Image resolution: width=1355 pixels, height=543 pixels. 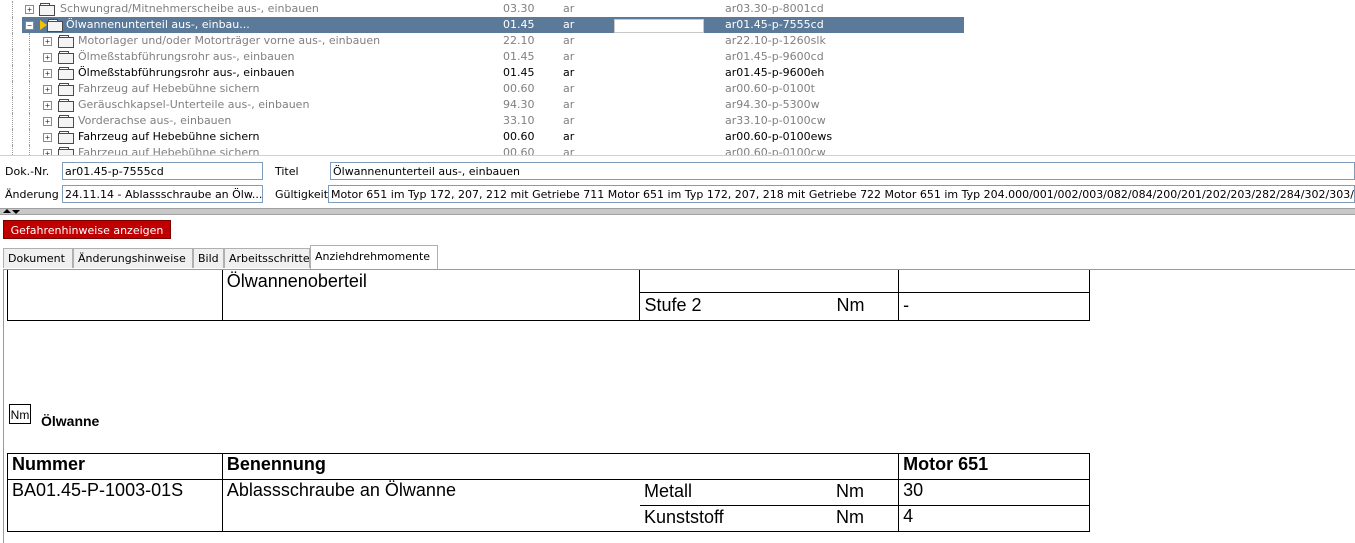 I want to click on section-title: Ölwanne, so click(x=70, y=421).